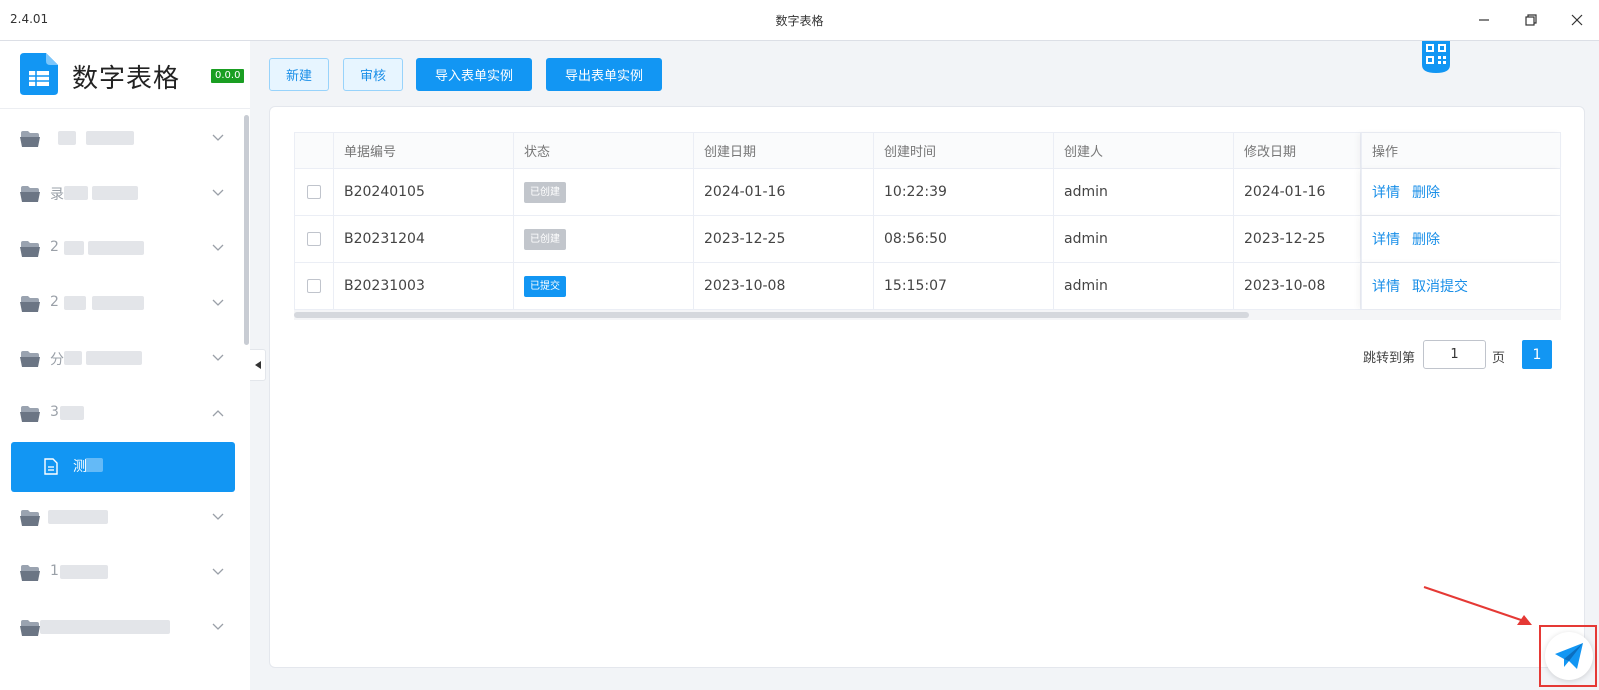  I want to click on sidebar-item-label: 1, so click(54, 571).